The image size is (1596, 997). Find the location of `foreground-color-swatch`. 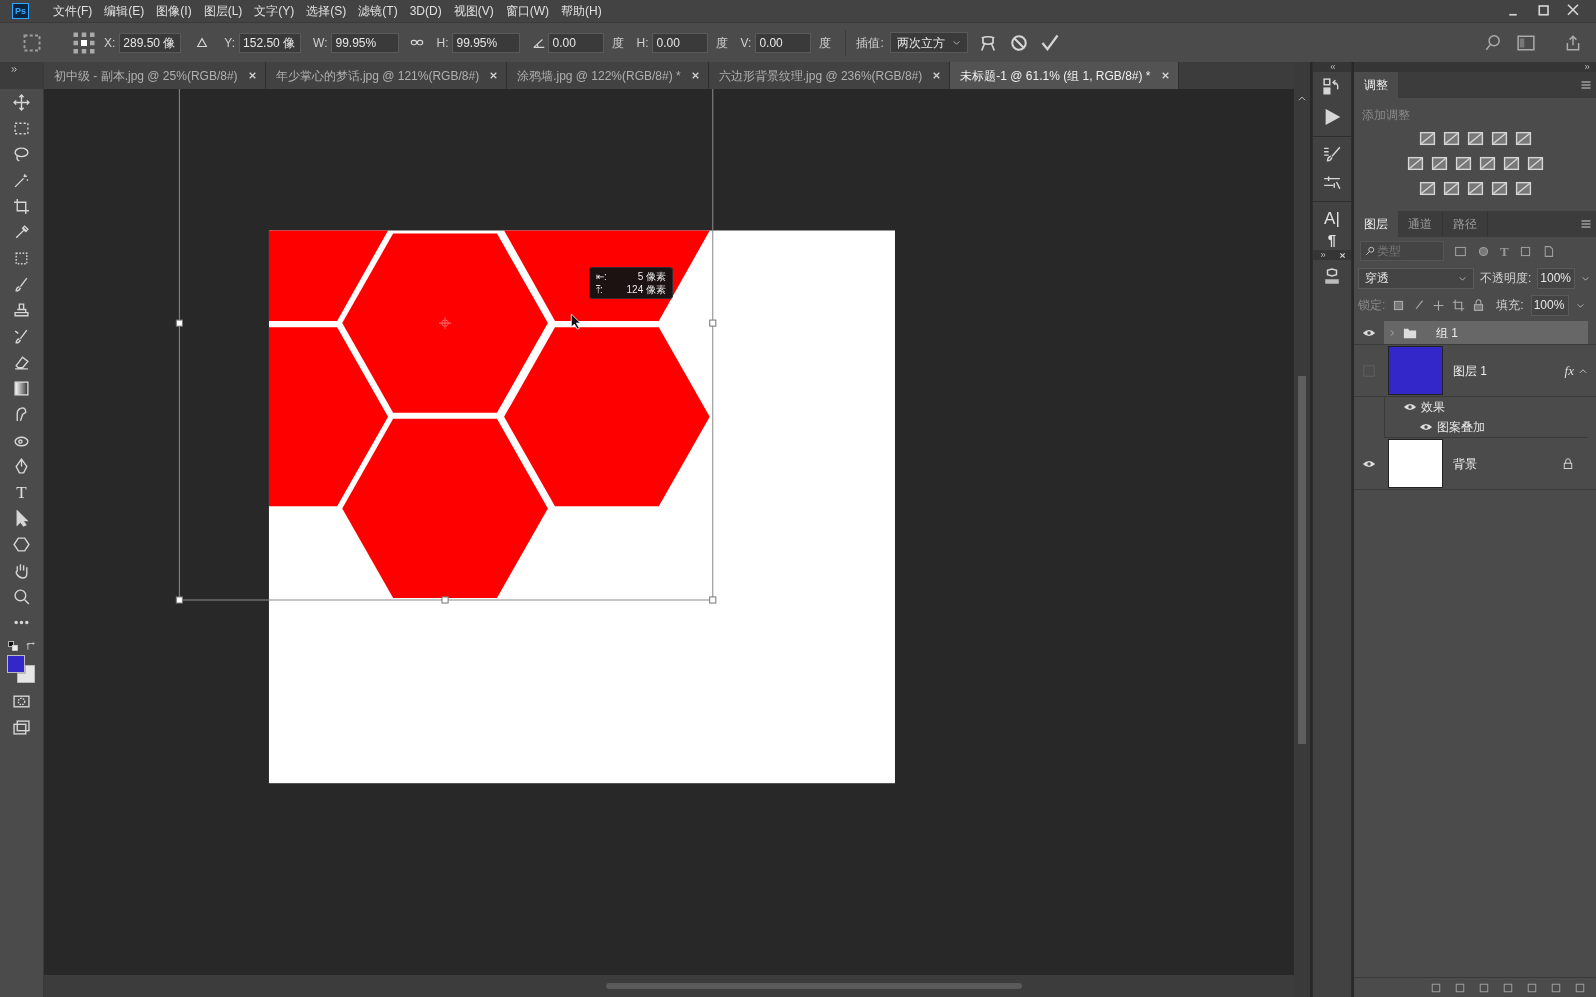

foreground-color-swatch is located at coordinates (15, 664).